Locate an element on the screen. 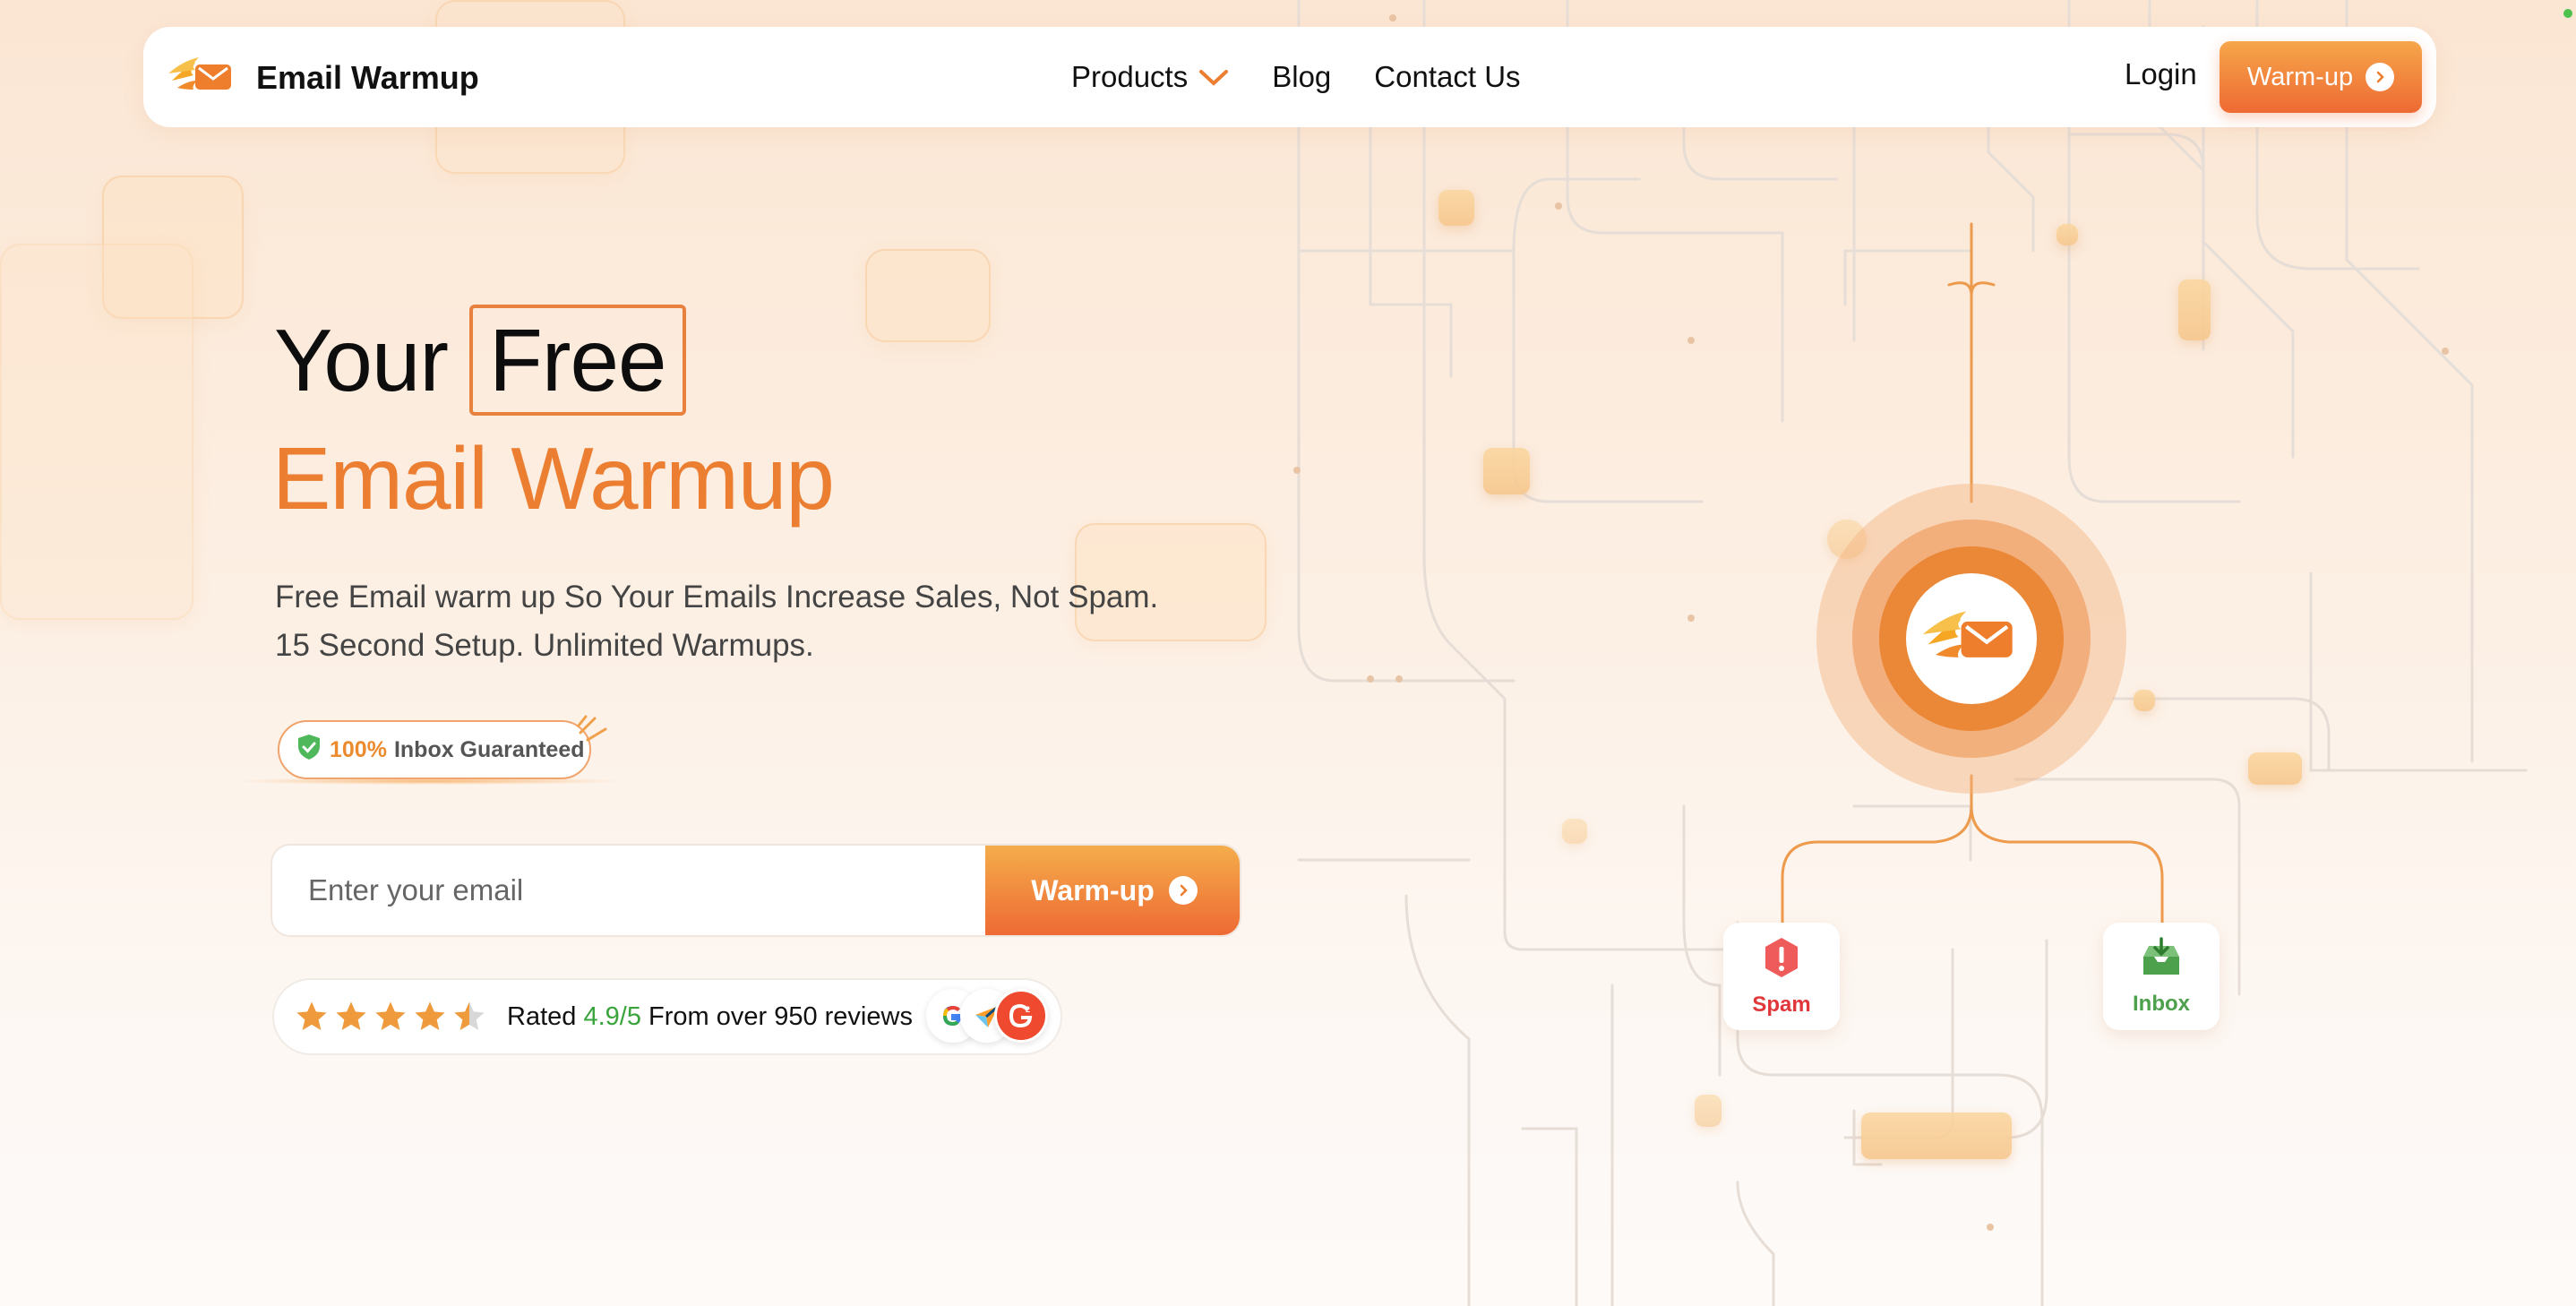 This screenshot has height=1306, width=2576. inbox-label: Inbox is located at coordinates (2161, 1003).